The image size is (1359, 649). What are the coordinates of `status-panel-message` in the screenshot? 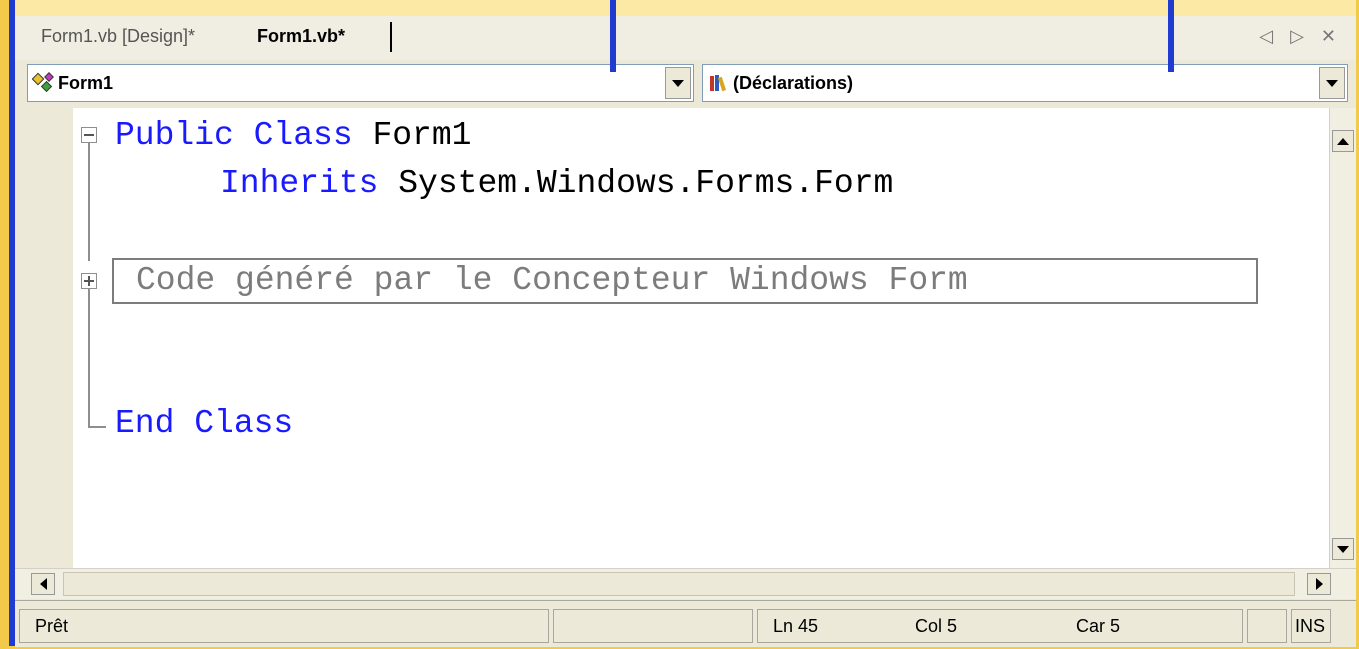 It's located at (284, 626).